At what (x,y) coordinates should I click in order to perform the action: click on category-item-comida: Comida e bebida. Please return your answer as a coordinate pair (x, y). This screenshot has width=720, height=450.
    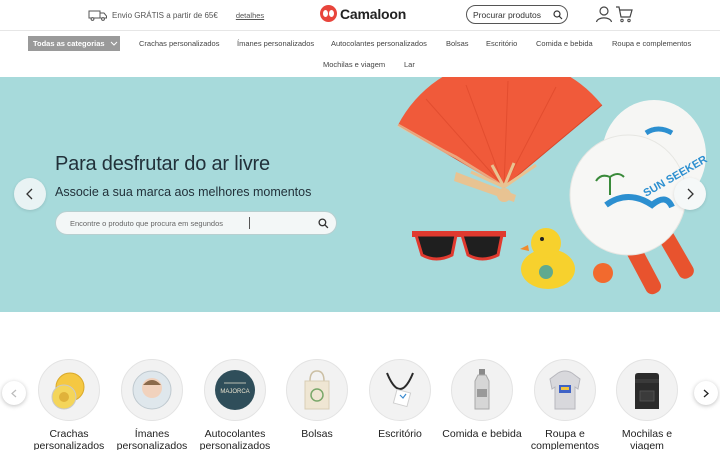
    Looking at the image, I should click on (482, 399).